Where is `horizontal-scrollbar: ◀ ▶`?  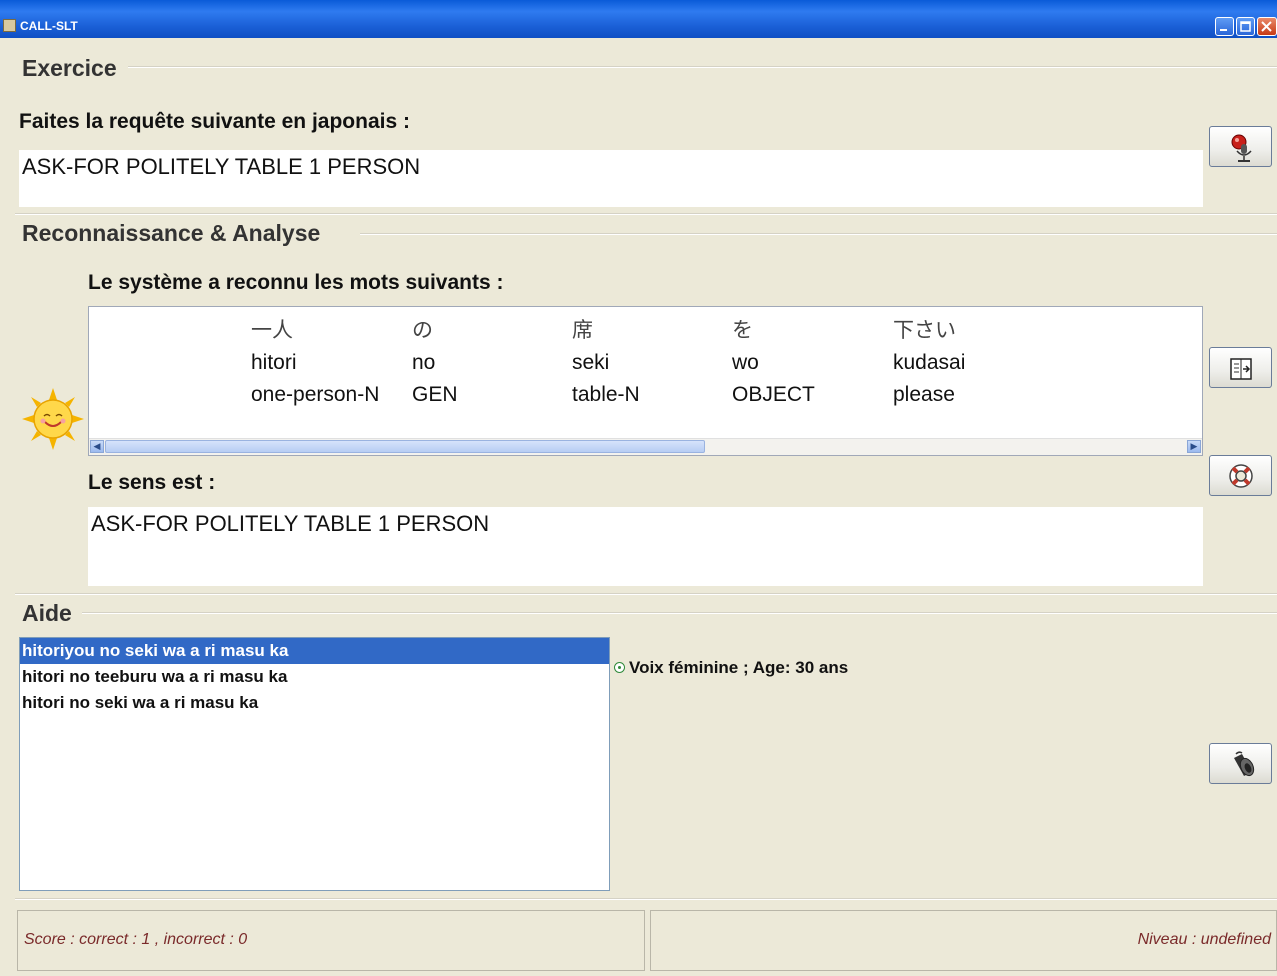 horizontal-scrollbar: ◀ ▶ is located at coordinates (645, 446).